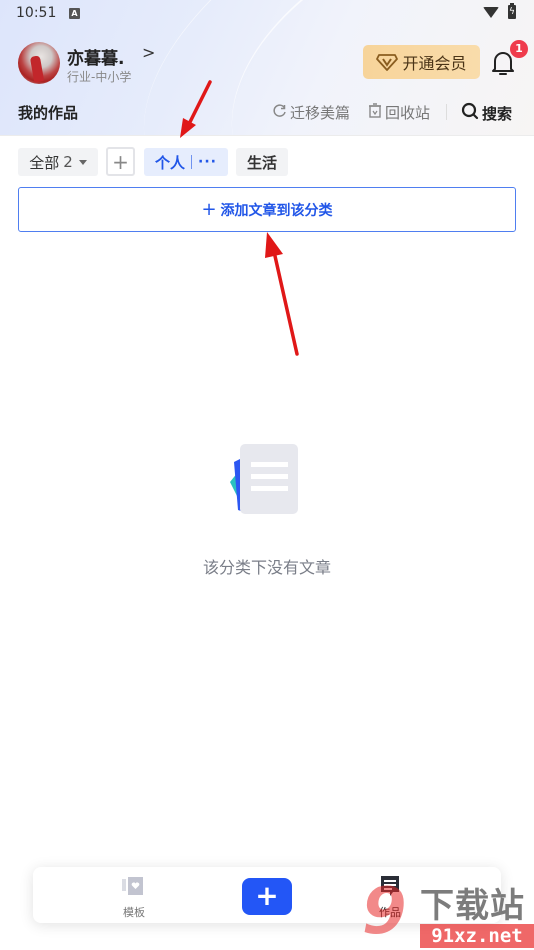 The width and height of the screenshot is (534, 950). Describe the element at coordinates (408, 113) in the screenshot. I see `recycle-label: 回收站` at that location.